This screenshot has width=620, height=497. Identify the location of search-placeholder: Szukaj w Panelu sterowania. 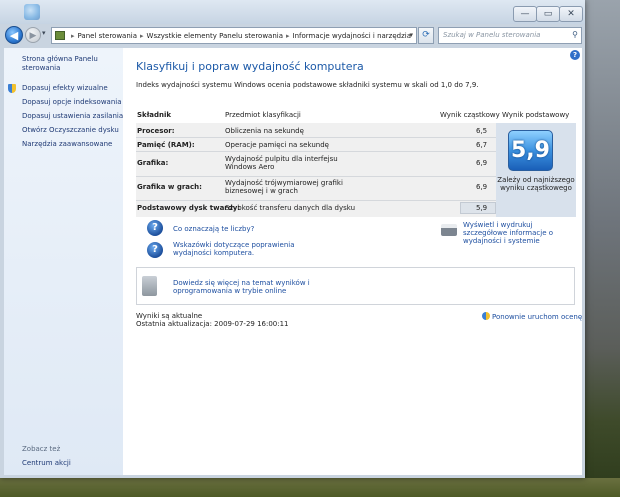
(492, 35).